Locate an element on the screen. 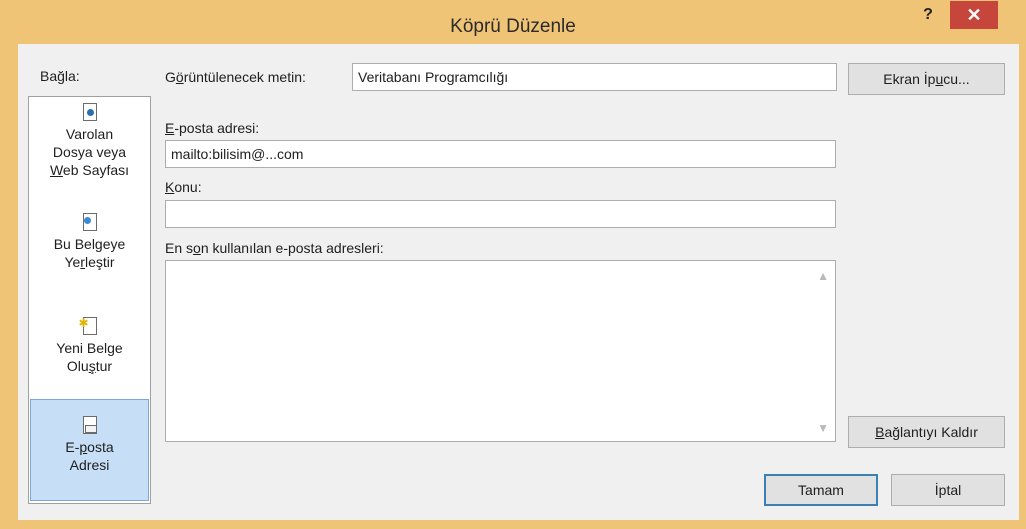 The width and height of the screenshot is (1026, 529). scroll-down-icon: ▼ is located at coordinates (823, 428).